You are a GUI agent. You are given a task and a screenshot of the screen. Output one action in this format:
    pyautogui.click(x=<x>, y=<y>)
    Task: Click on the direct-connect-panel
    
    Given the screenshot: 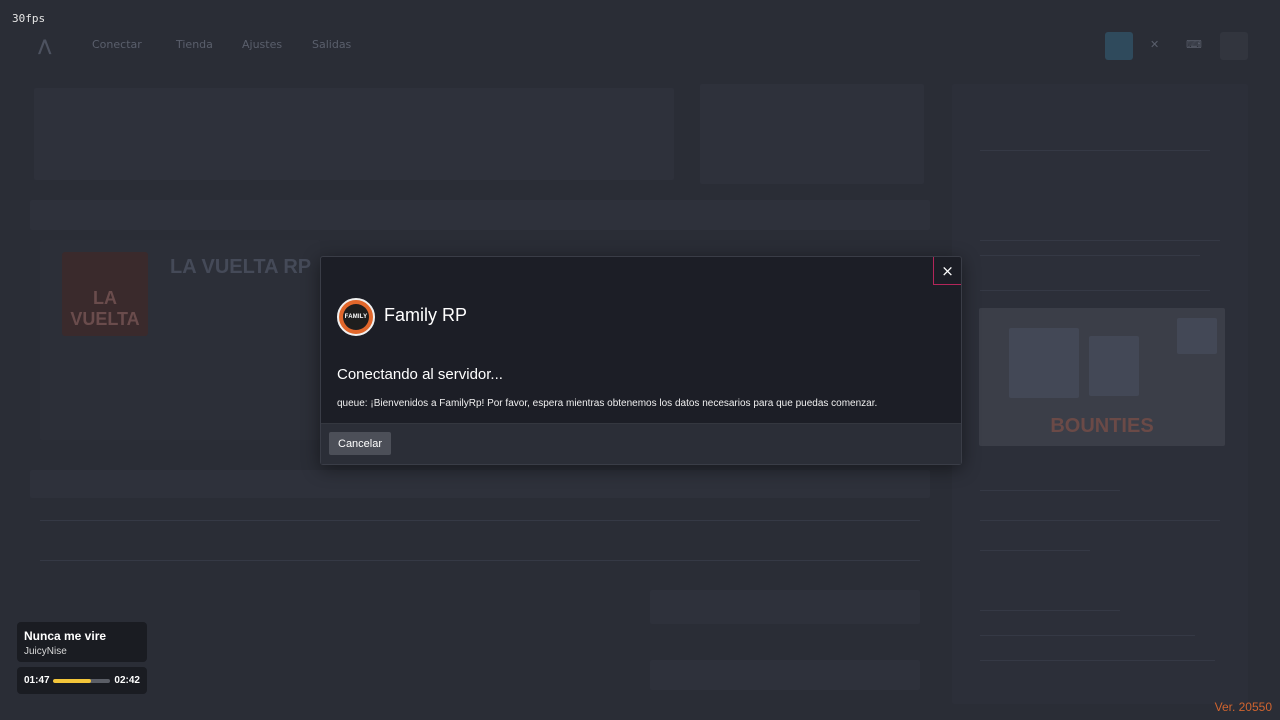 What is the action you would take?
    pyautogui.click(x=785, y=607)
    